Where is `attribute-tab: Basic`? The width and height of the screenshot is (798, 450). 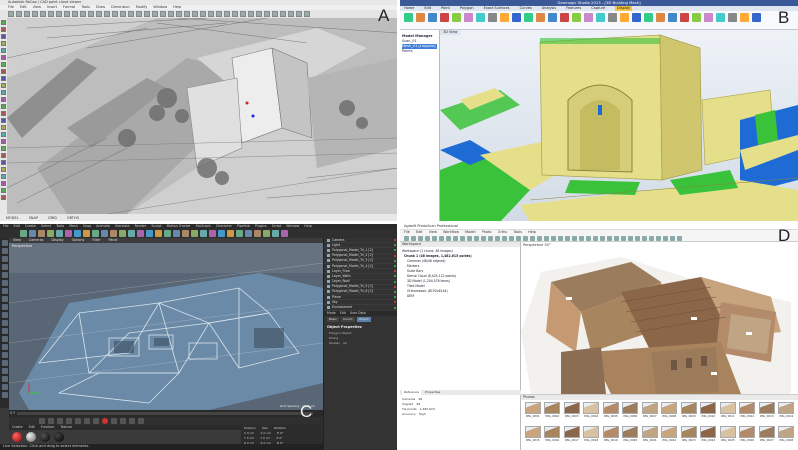
attribute-tab: Basic is located at coordinates (333, 319).